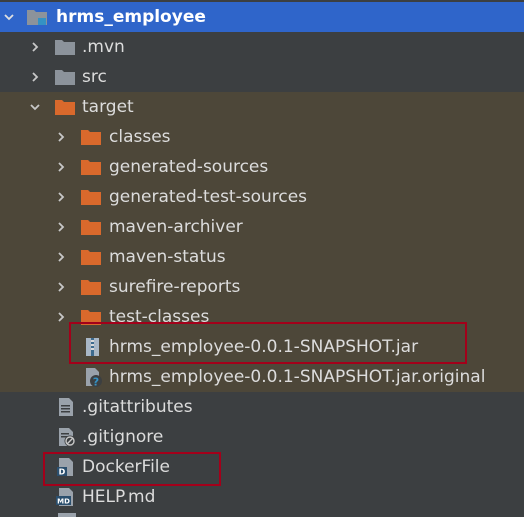  Describe the element at coordinates (67, 407) in the screenshot. I see `text-file-icon` at that location.